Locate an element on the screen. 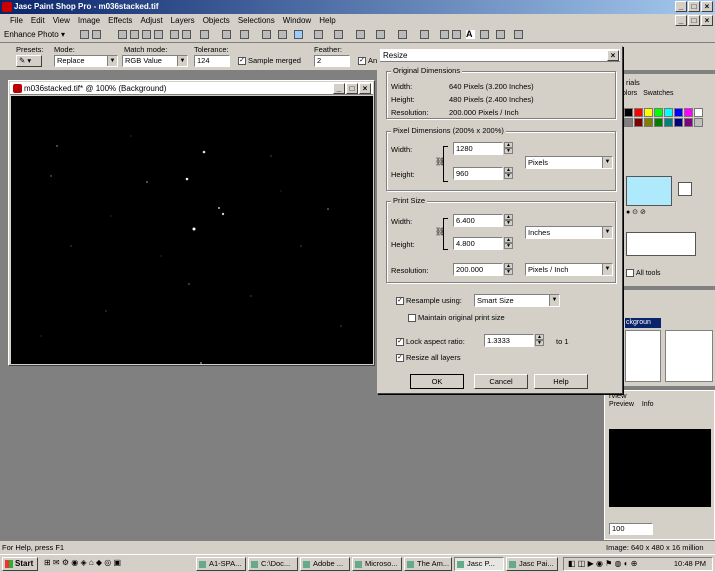 The height and width of the screenshot is (572, 715). arrow-icon is located at coordinates (226, 34).